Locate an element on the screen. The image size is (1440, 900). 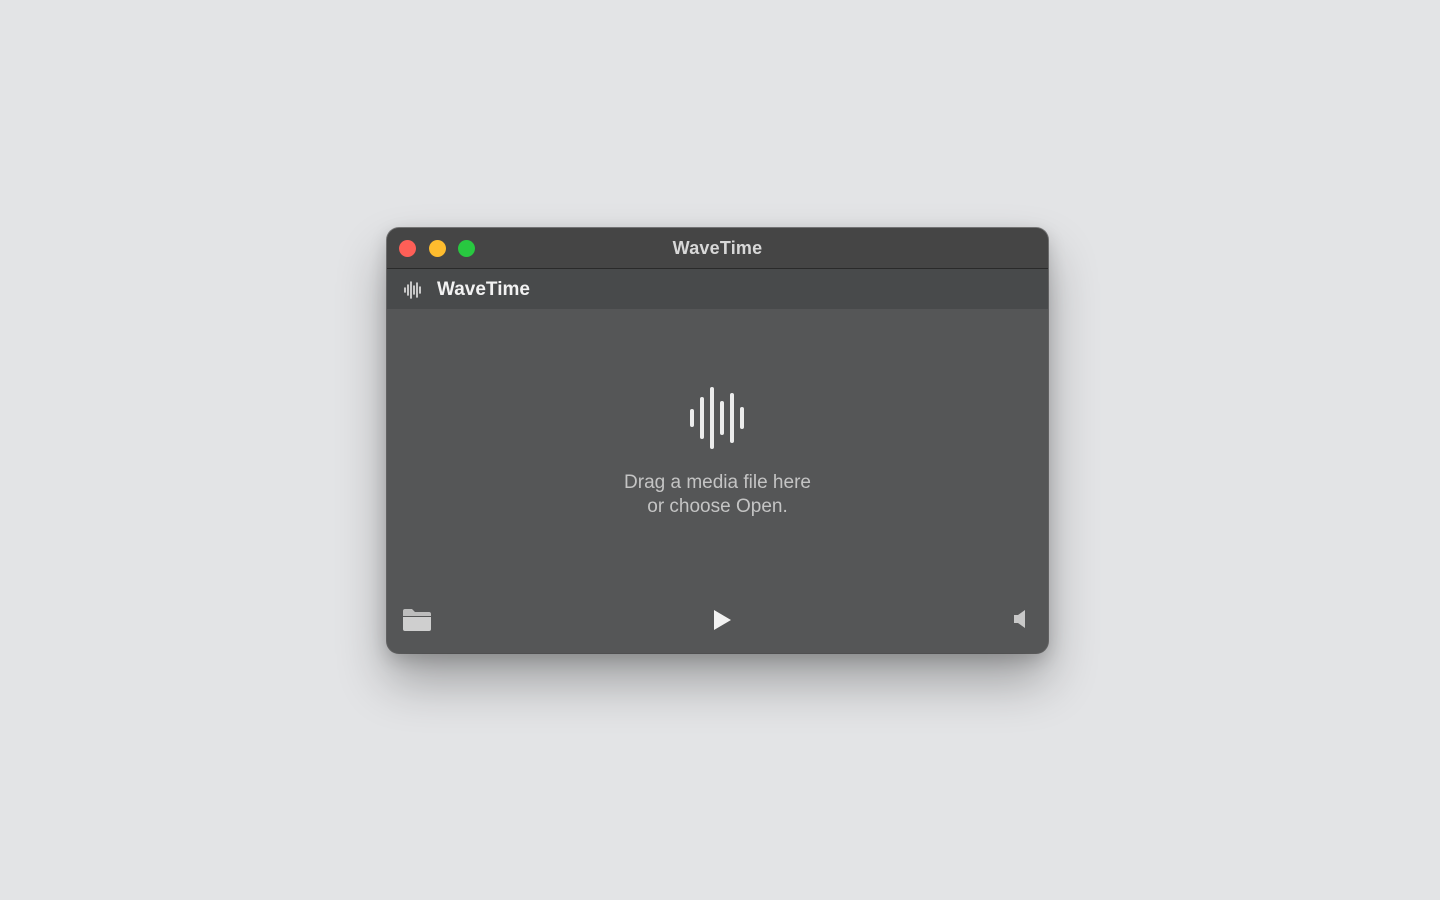
folder-icon is located at coordinates (417, 620).